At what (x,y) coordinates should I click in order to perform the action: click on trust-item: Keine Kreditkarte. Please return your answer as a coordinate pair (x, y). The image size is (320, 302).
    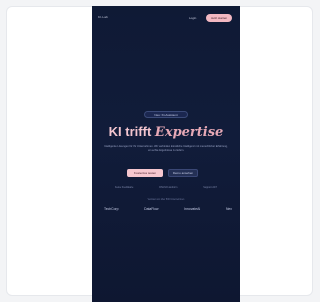
    Looking at the image, I should click on (124, 187).